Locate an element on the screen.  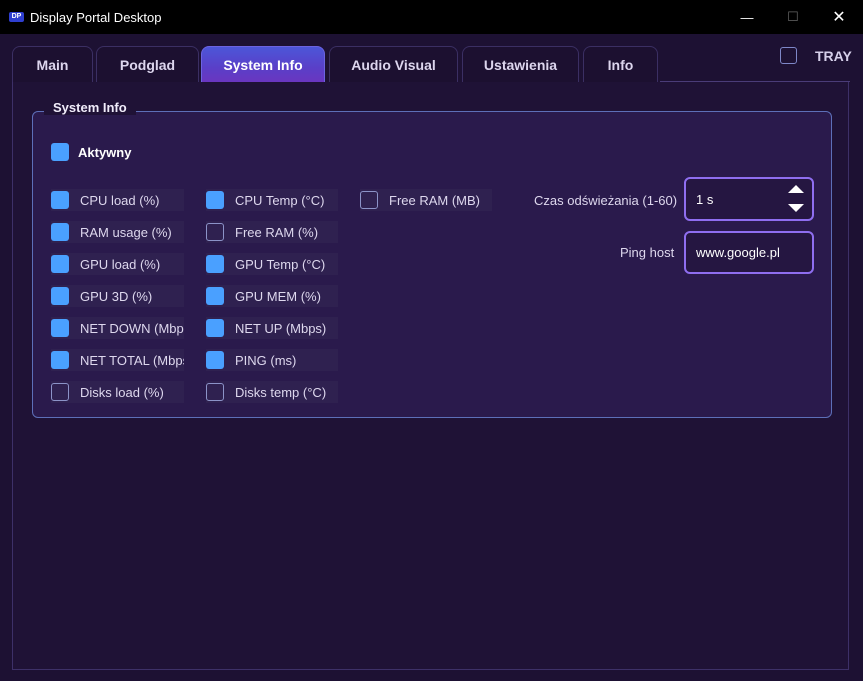
checkbox-free-ram-pct: Free RAM (%) is located at coordinates (272, 232).